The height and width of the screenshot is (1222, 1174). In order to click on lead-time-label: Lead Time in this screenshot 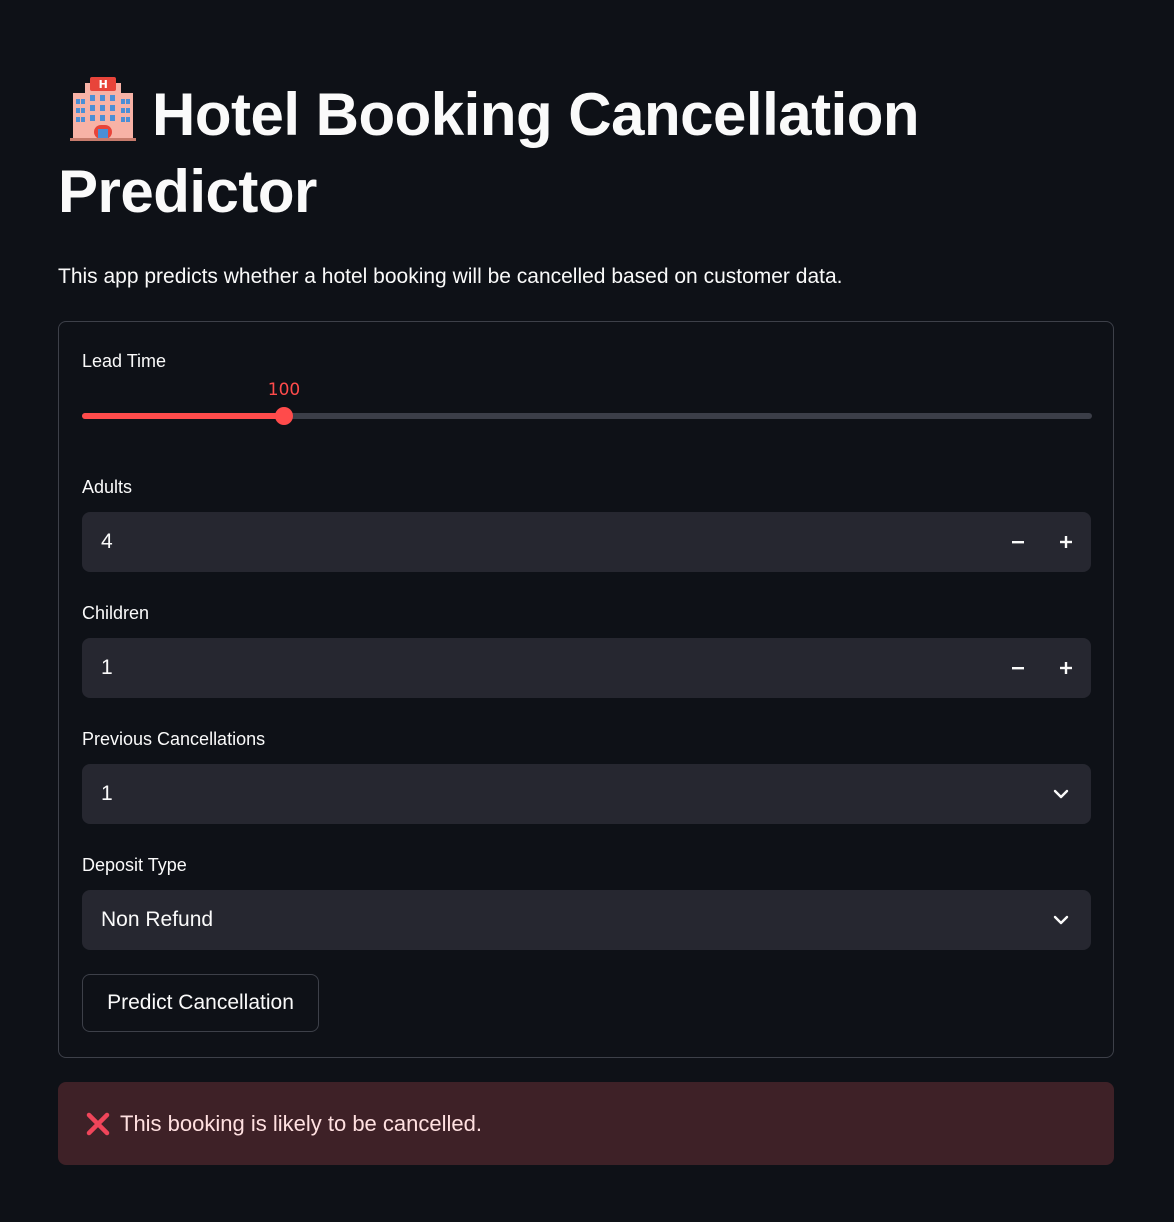, I will do `click(124, 361)`.